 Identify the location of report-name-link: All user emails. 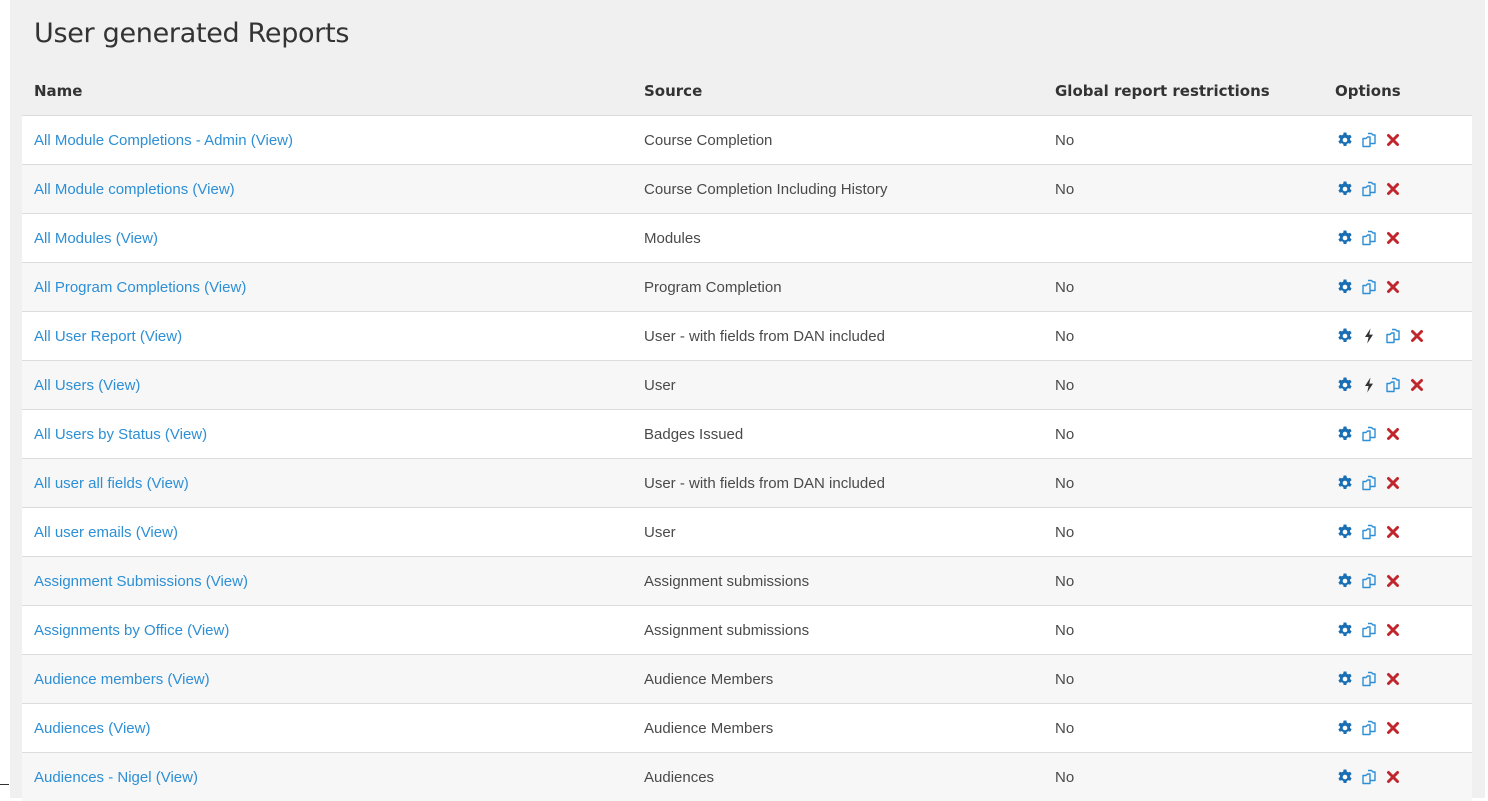
(83, 532).